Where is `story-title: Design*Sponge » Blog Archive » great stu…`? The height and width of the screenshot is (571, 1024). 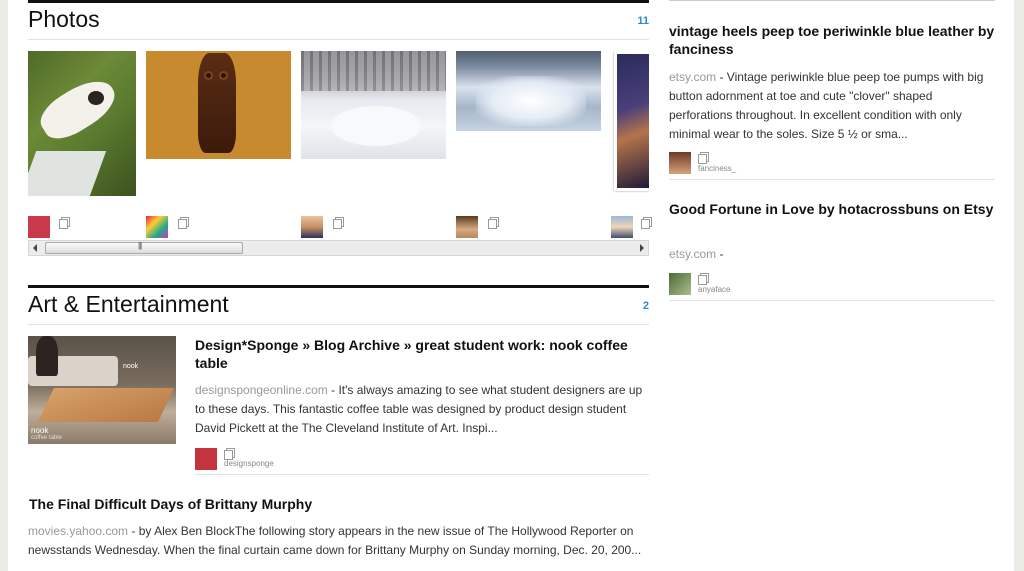
story-title: Design*Sponge » Blog Archive » great stu… is located at coordinates (423, 354).